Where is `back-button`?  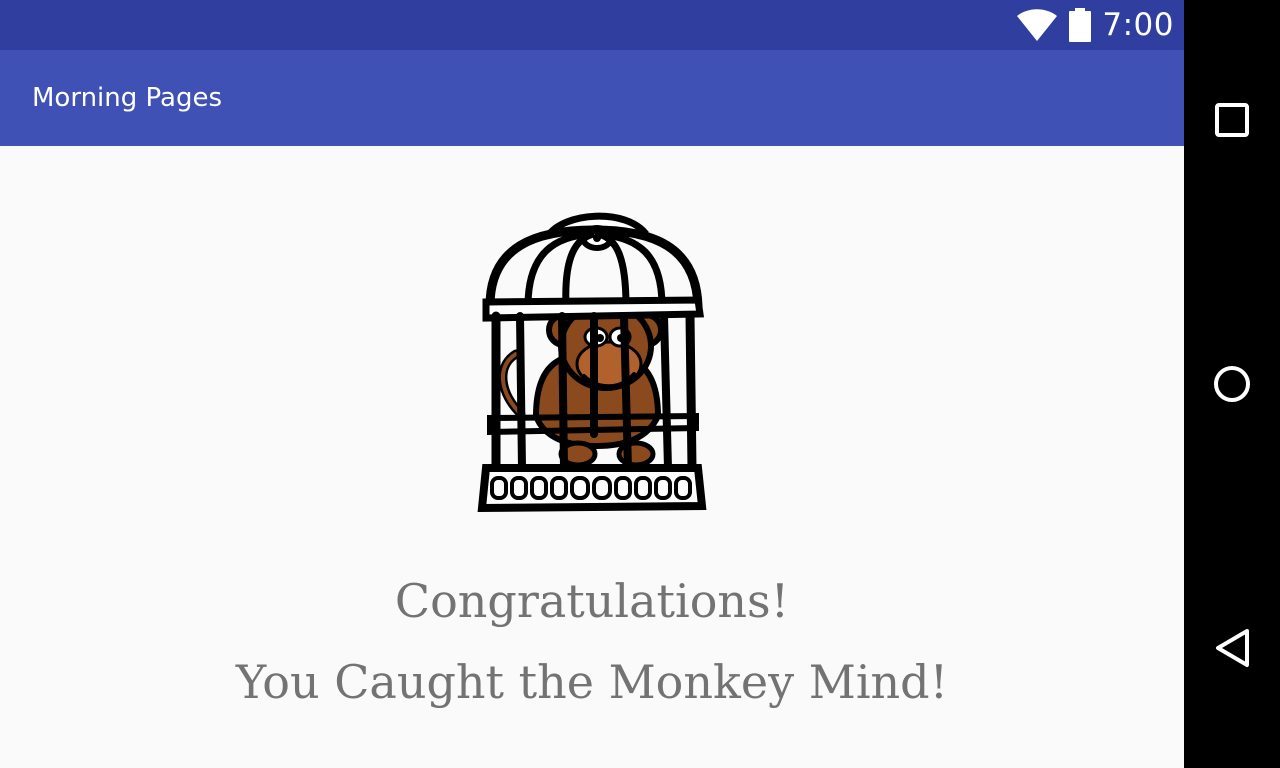
back-button is located at coordinates (1232, 648).